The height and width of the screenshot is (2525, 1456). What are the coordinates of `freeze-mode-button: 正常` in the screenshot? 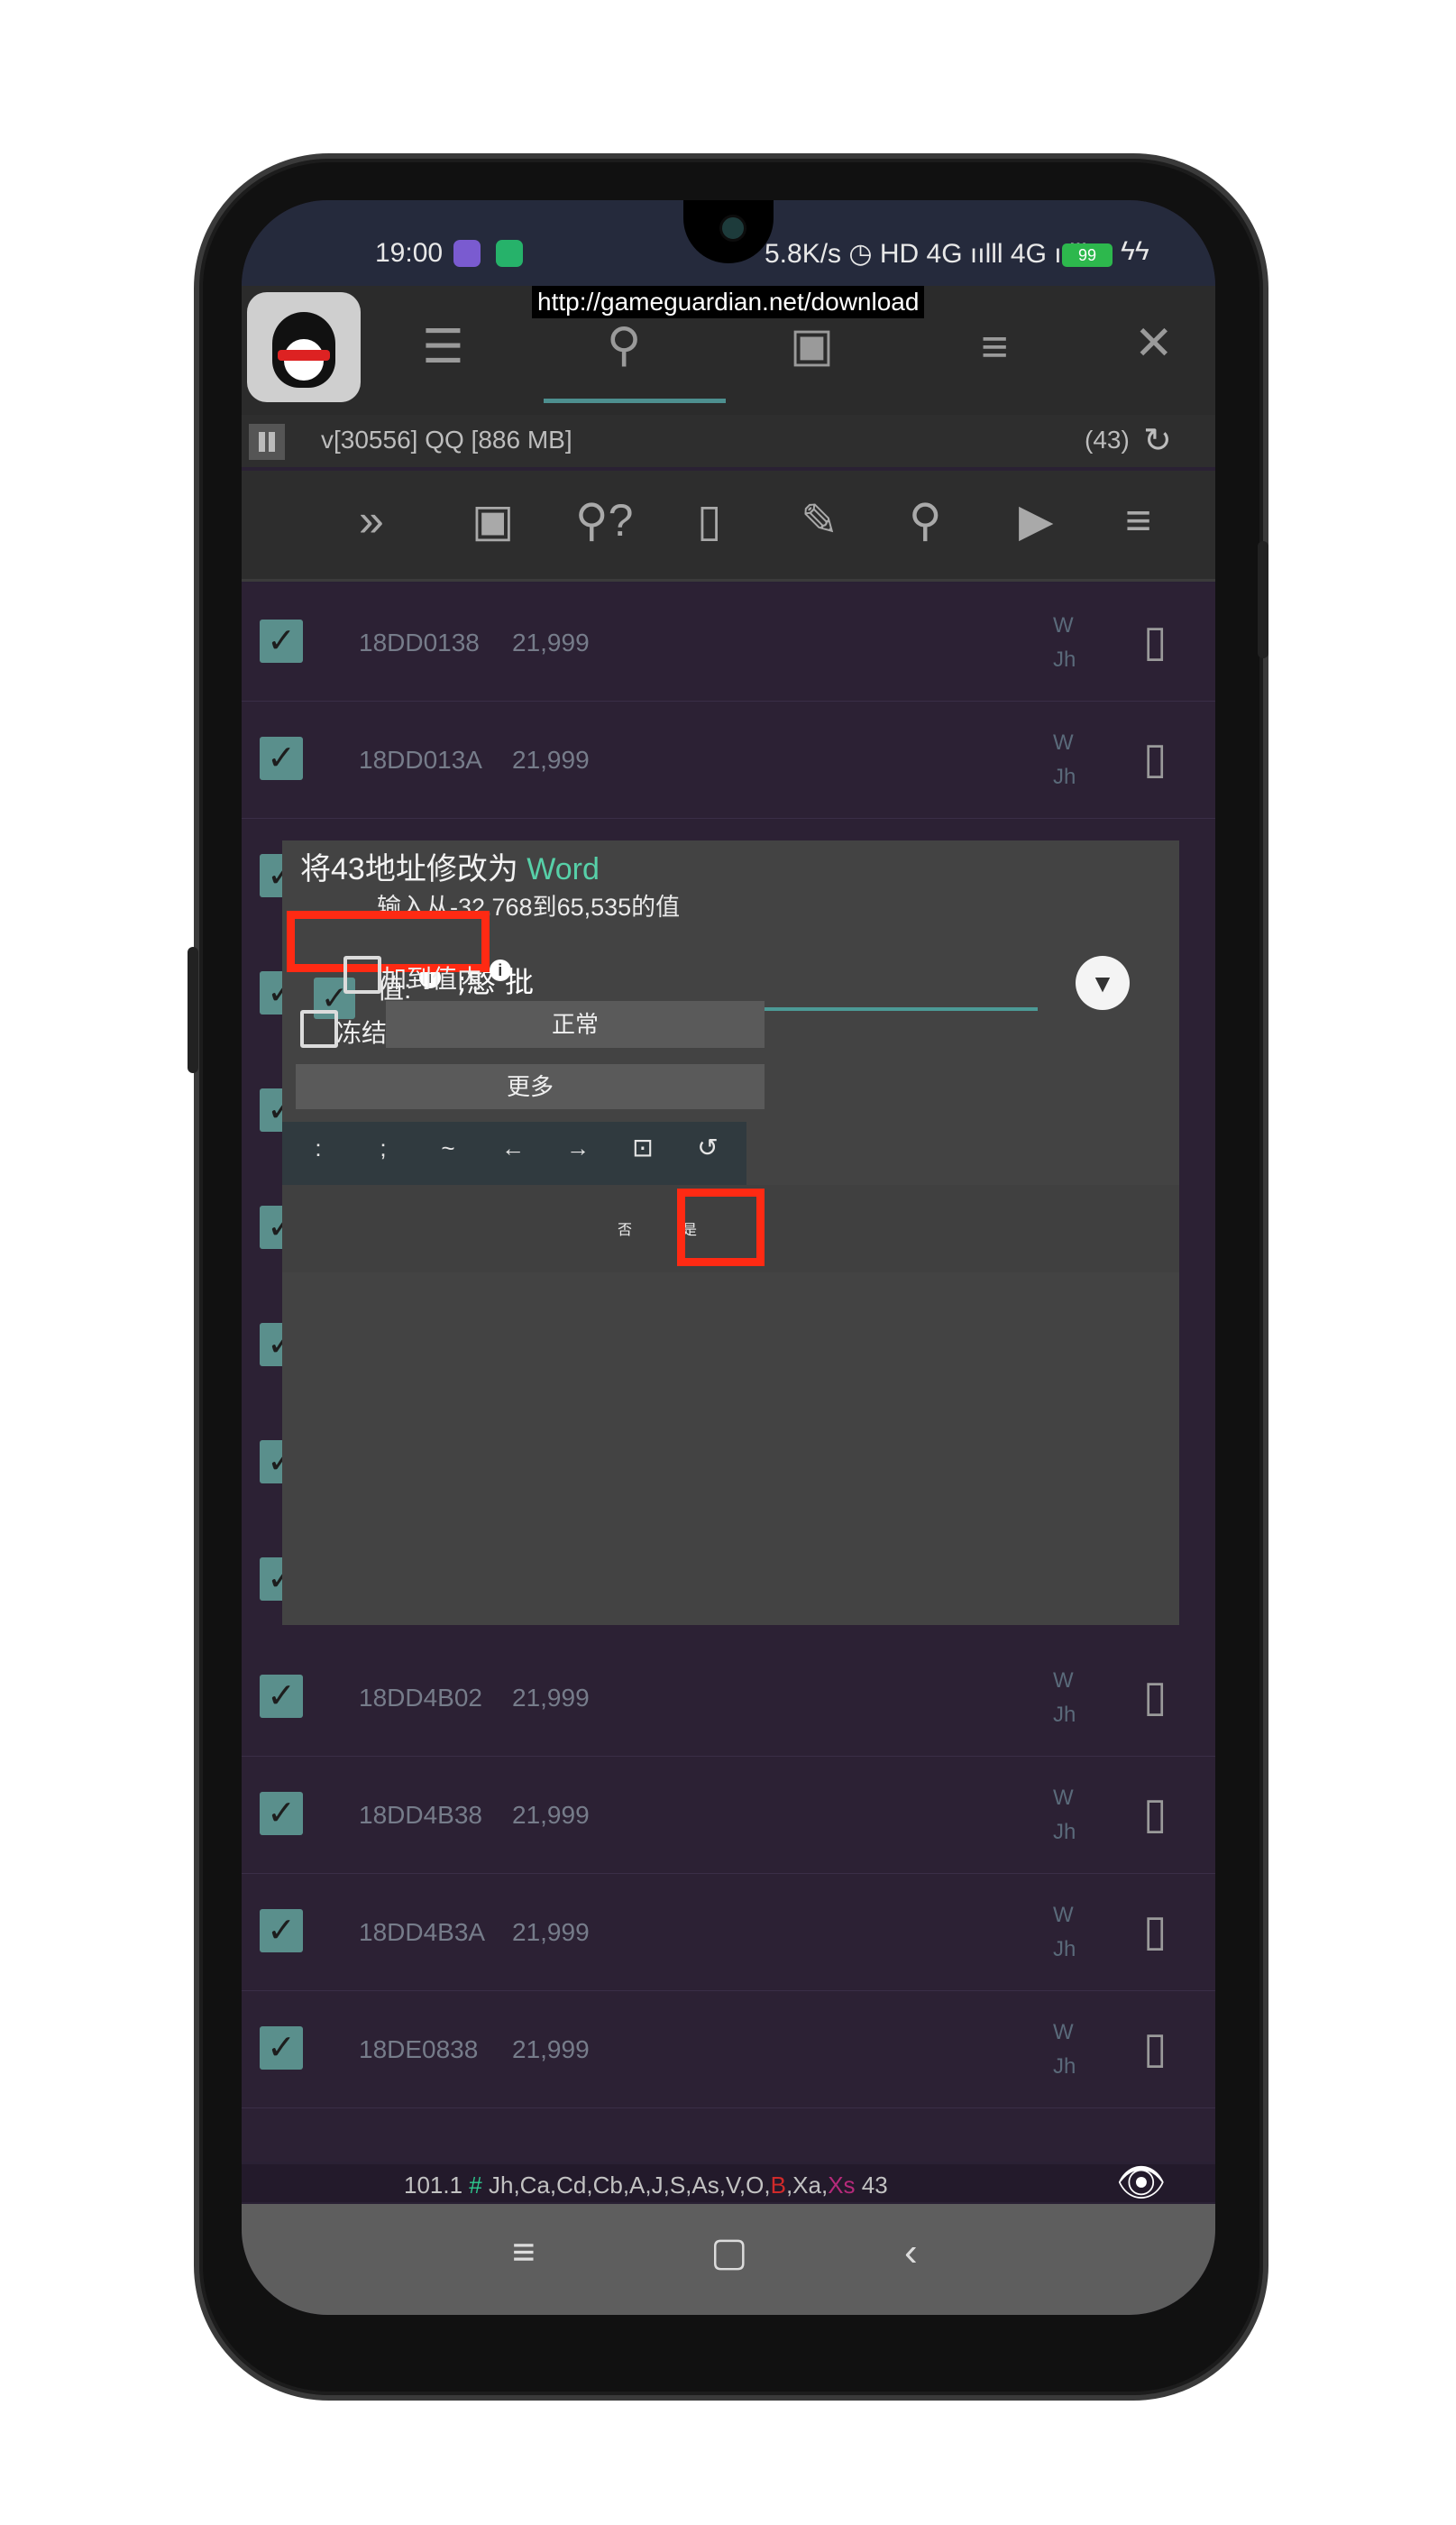 It's located at (576, 1025).